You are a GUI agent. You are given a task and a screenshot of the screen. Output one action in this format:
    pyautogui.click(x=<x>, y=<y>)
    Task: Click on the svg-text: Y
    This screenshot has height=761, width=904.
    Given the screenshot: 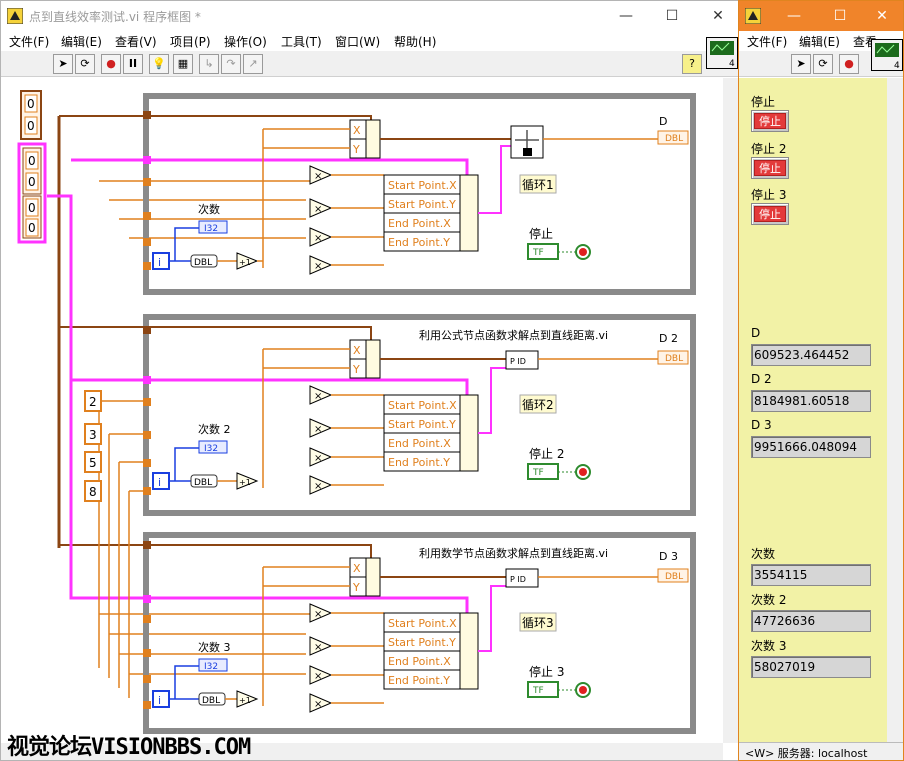 What is the action you would take?
    pyautogui.click(x=356, y=587)
    